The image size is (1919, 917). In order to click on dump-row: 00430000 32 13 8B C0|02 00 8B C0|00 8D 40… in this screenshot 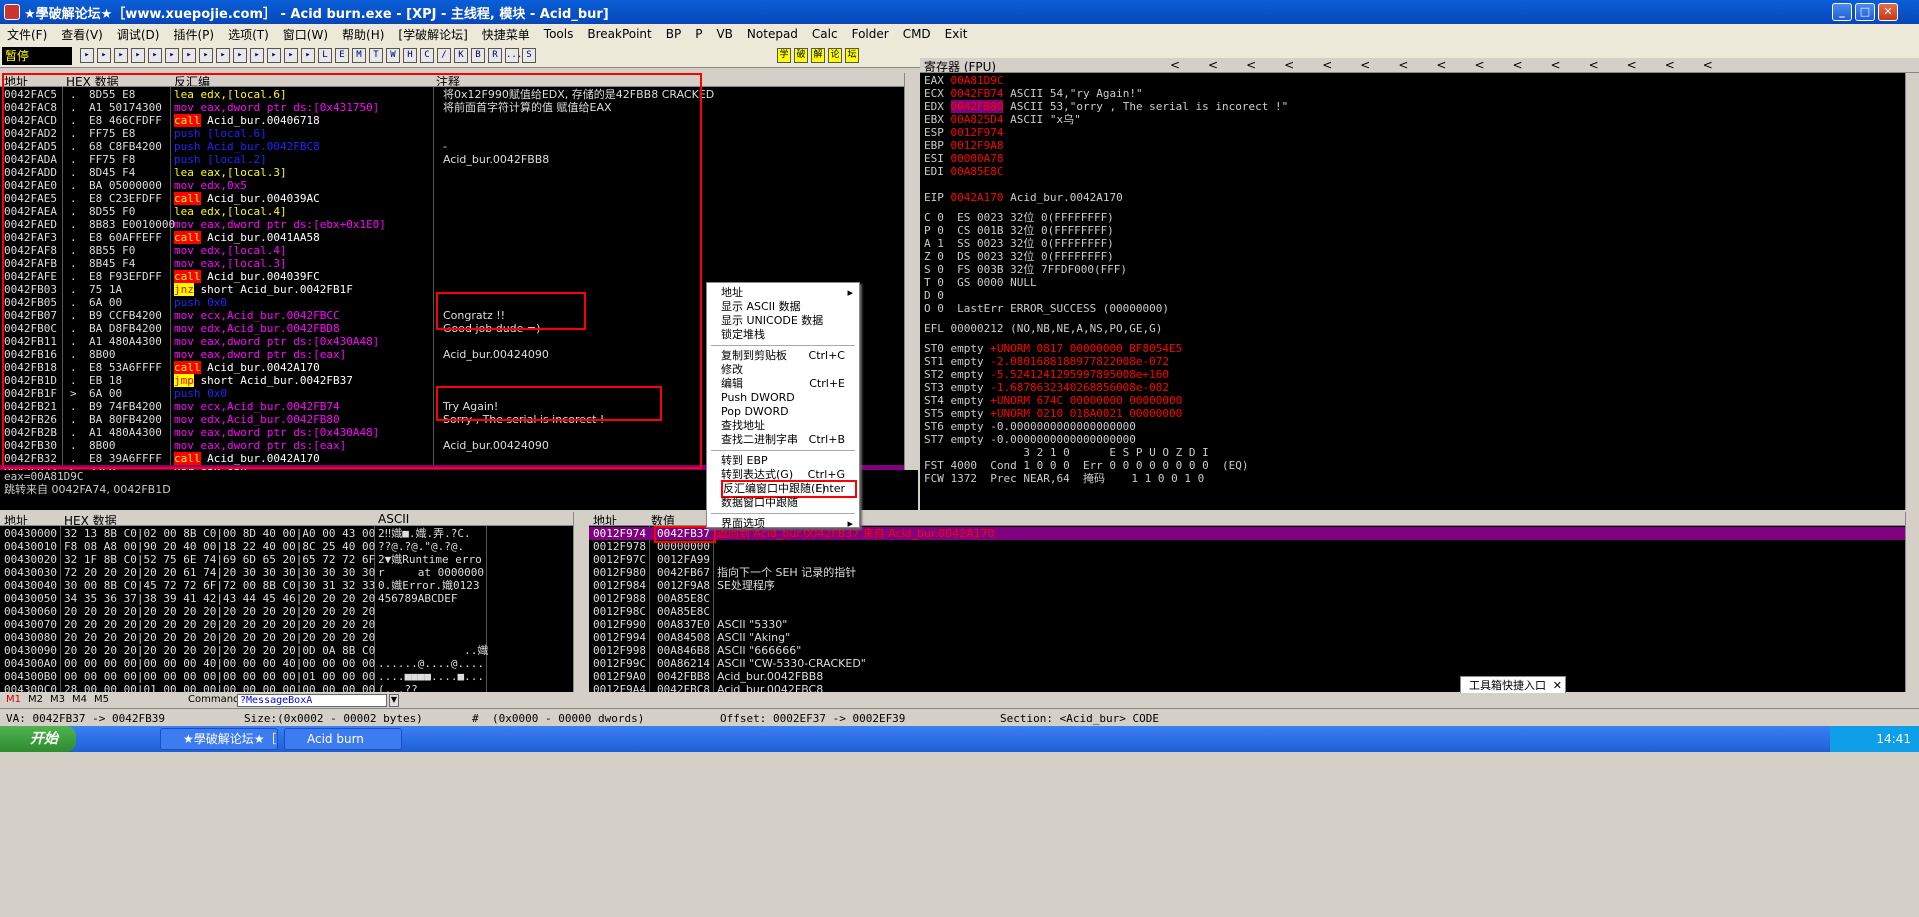, I will do `click(286, 533)`.